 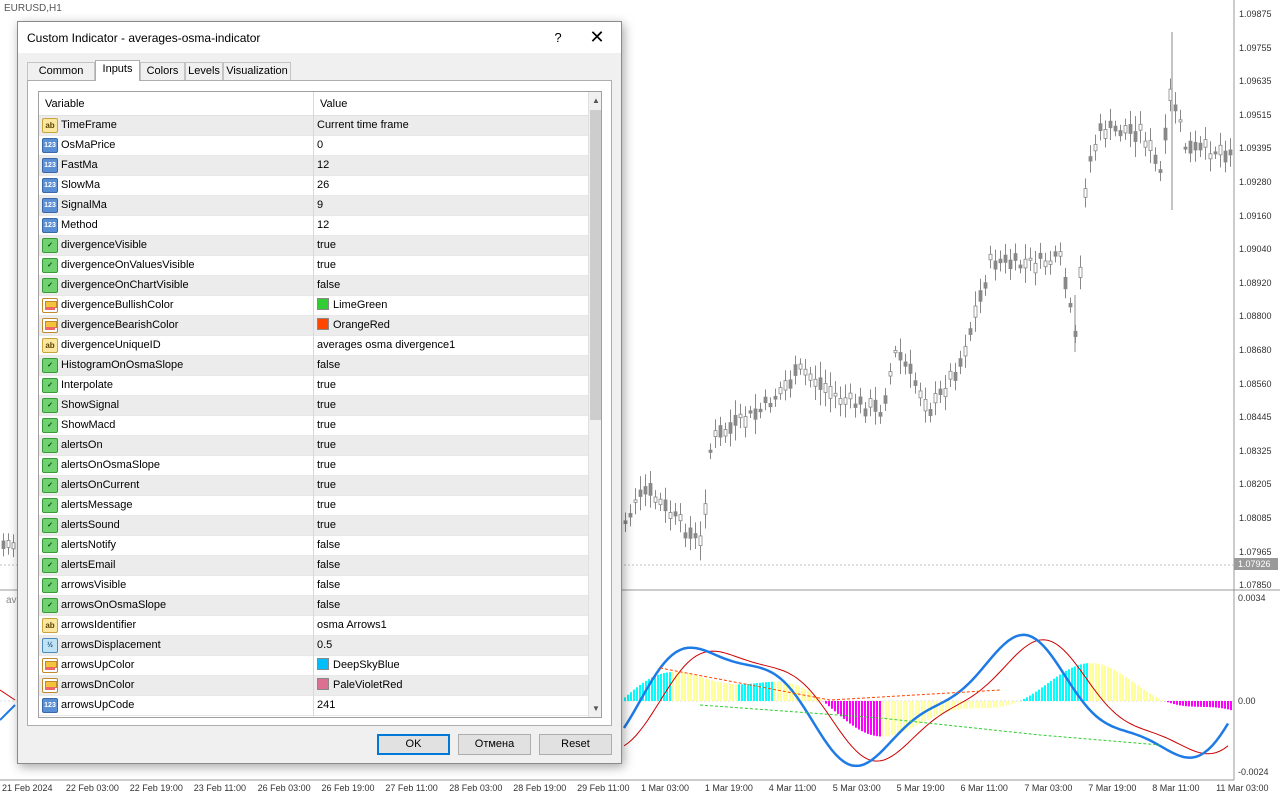 I want to click on param-row: ✓ divergenceVisible true, so click(x=313, y=246).